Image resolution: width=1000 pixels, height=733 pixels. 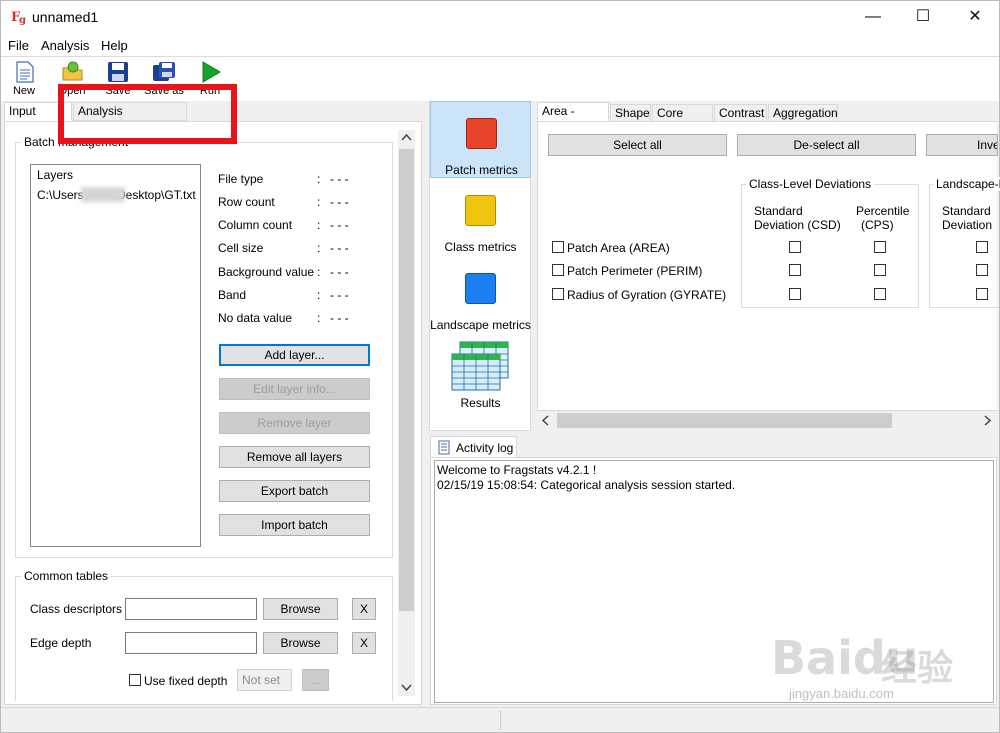 What do you see at coordinates (191, 609) in the screenshot?
I see `class-descriptors-input` at bounding box center [191, 609].